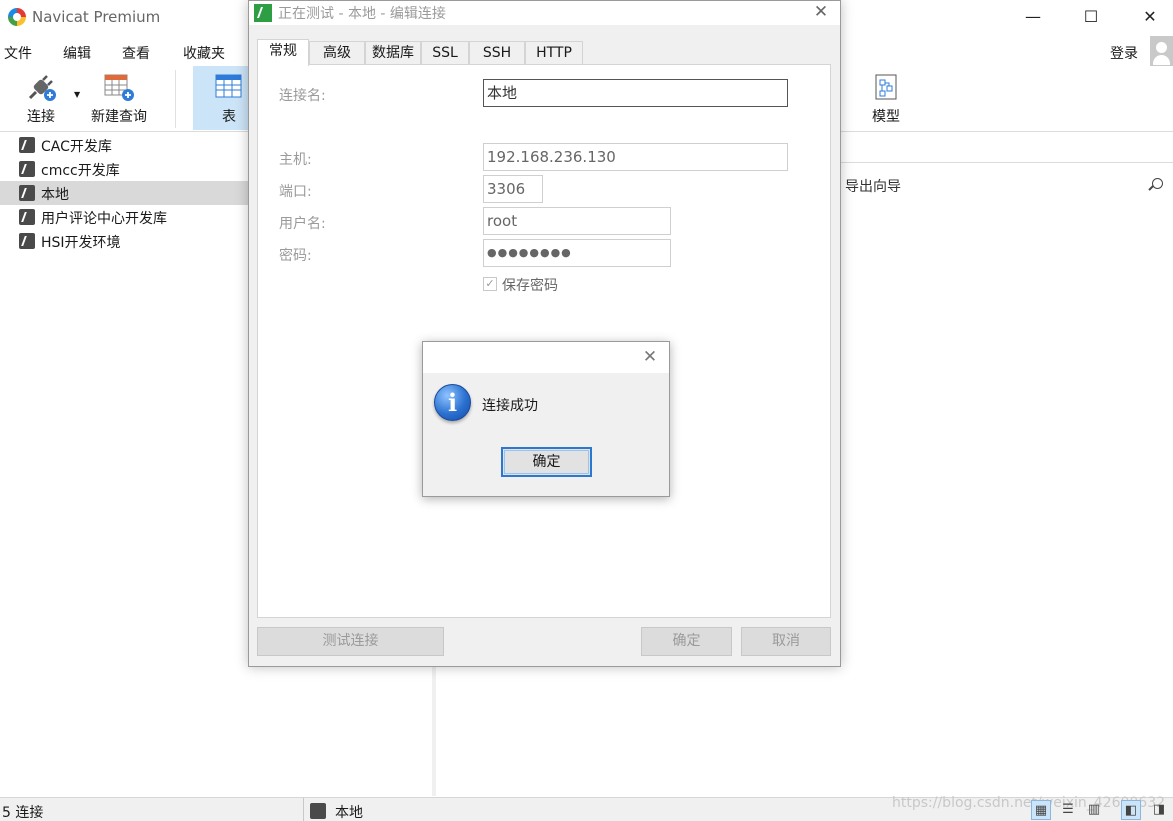  What do you see at coordinates (635, 93) in the screenshot?
I see `conn-name-input: 本地` at bounding box center [635, 93].